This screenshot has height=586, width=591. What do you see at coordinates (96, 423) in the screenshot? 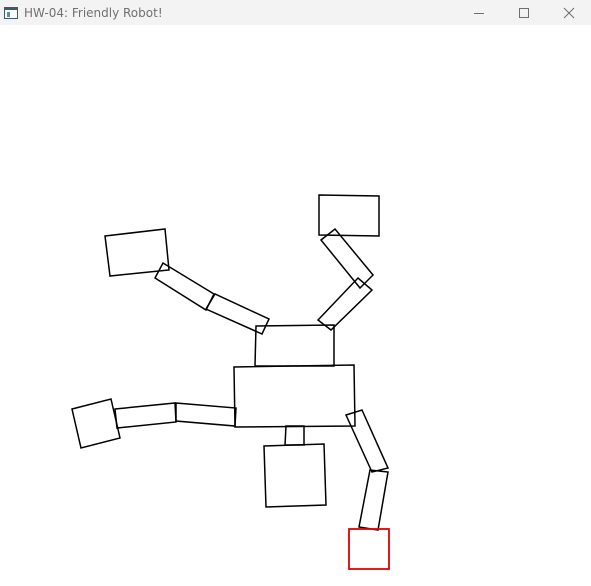
I see `robot-left-foot` at bounding box center [96, 423].